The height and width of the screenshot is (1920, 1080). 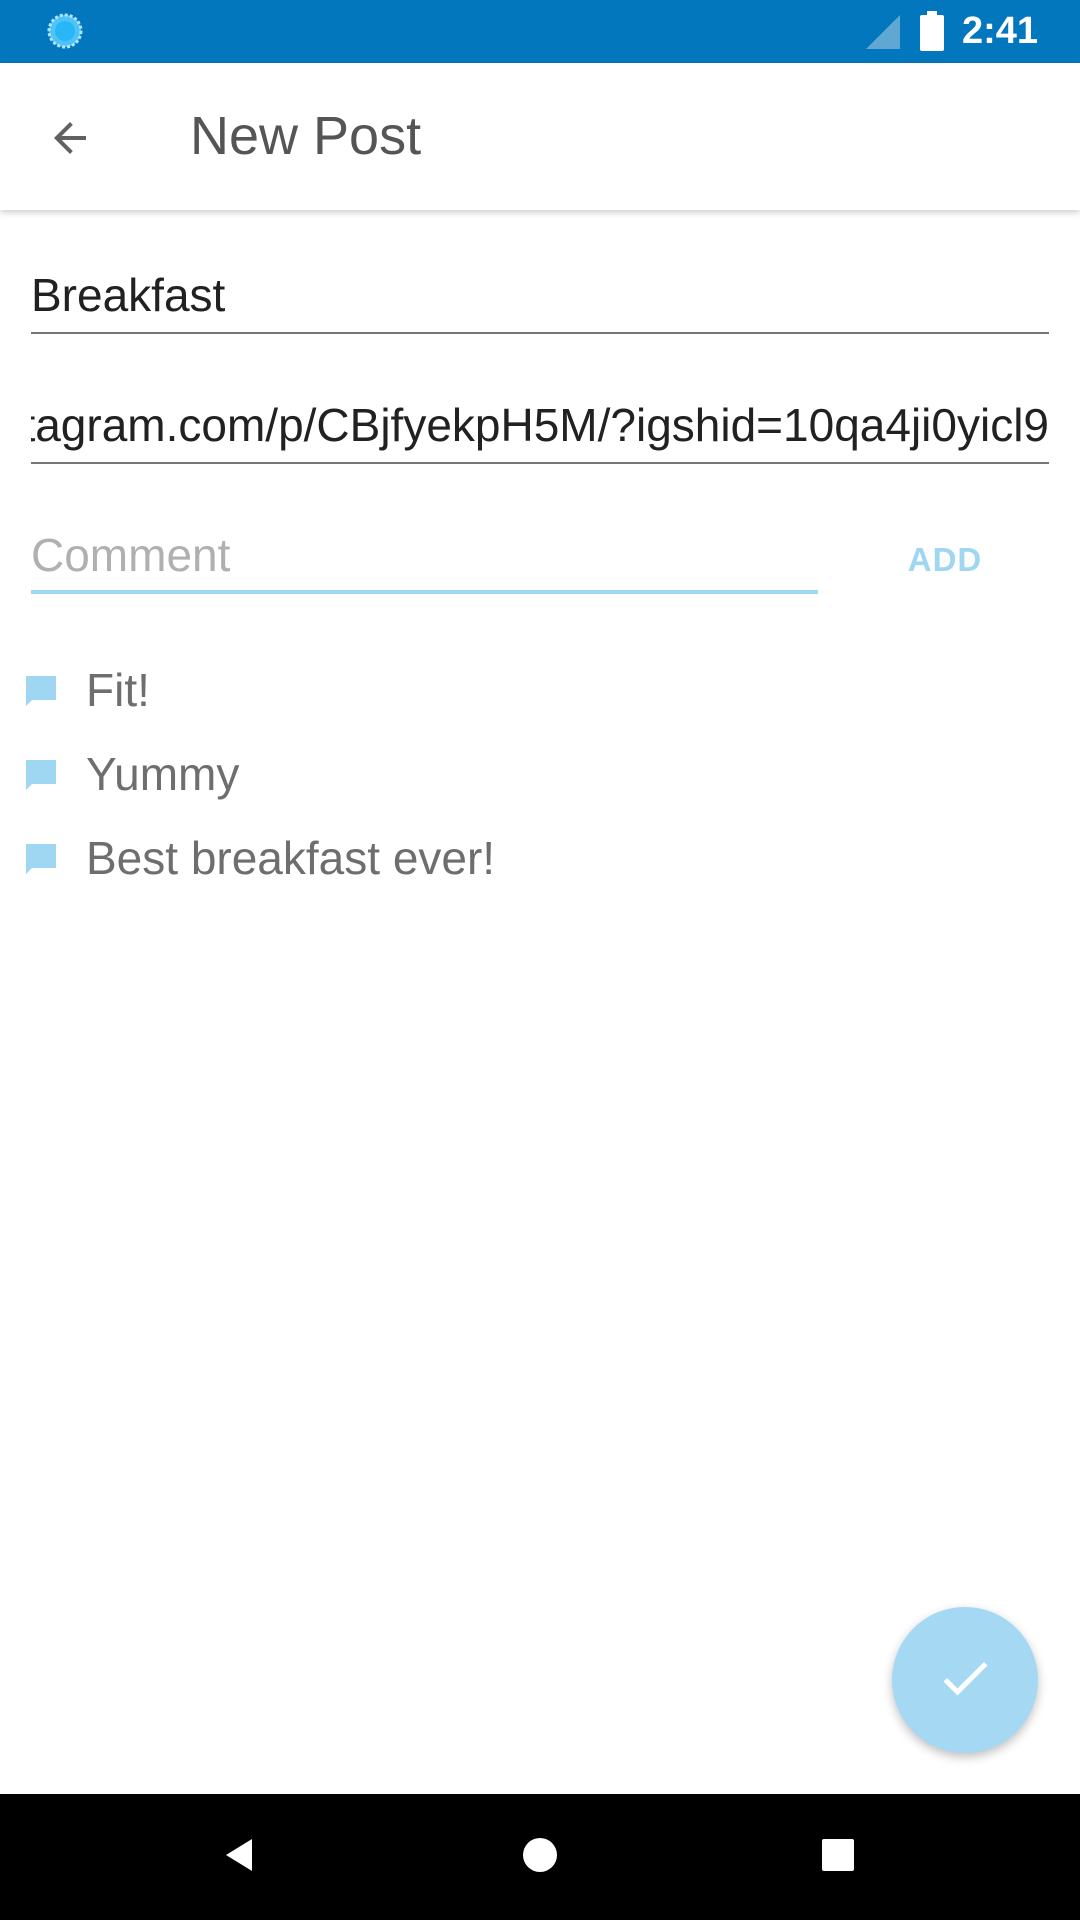 What do you see at coordinates (945, 560) in the screenshot?
I see `add-comment-button: ADD` at bounding box center [945, 560].